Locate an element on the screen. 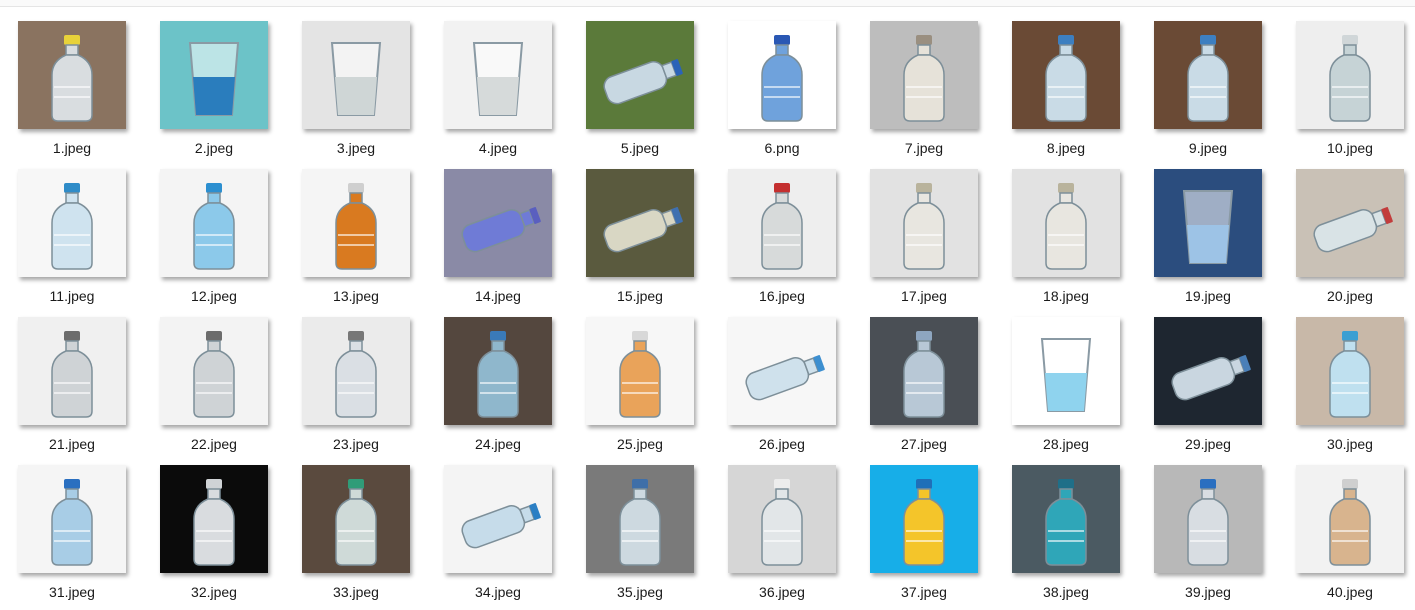  file-item: 31.jpeg is located at coordinates (71, 537).